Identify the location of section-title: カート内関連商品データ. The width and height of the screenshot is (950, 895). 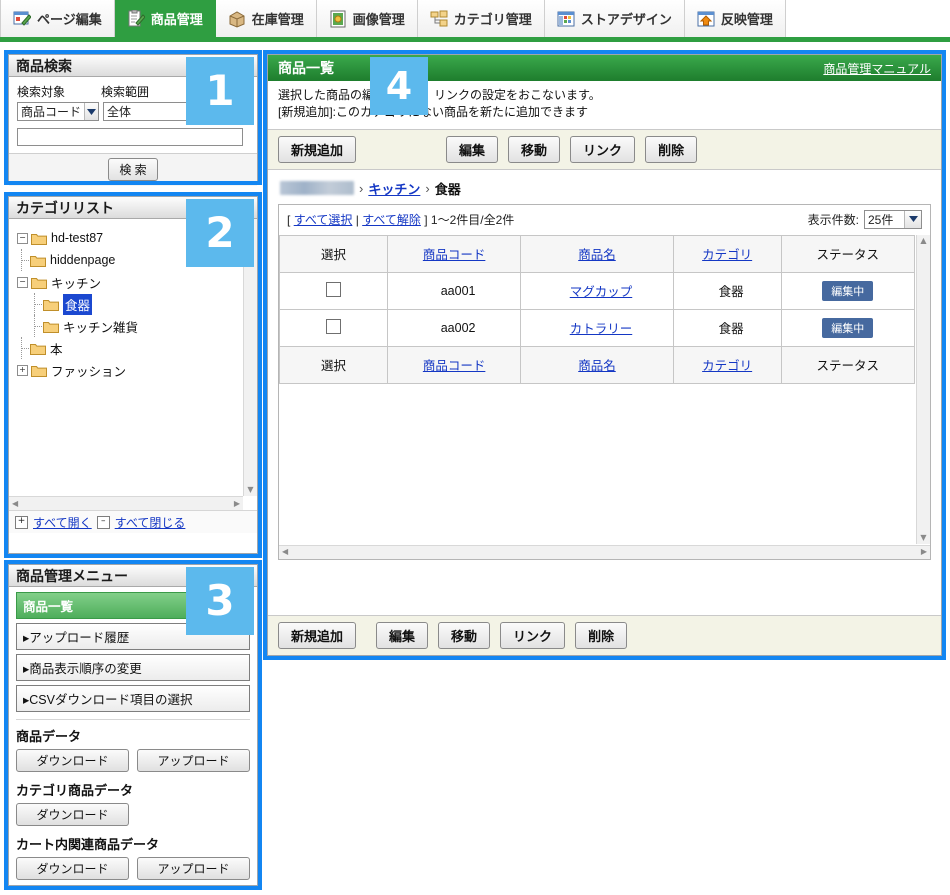
(88, 844).